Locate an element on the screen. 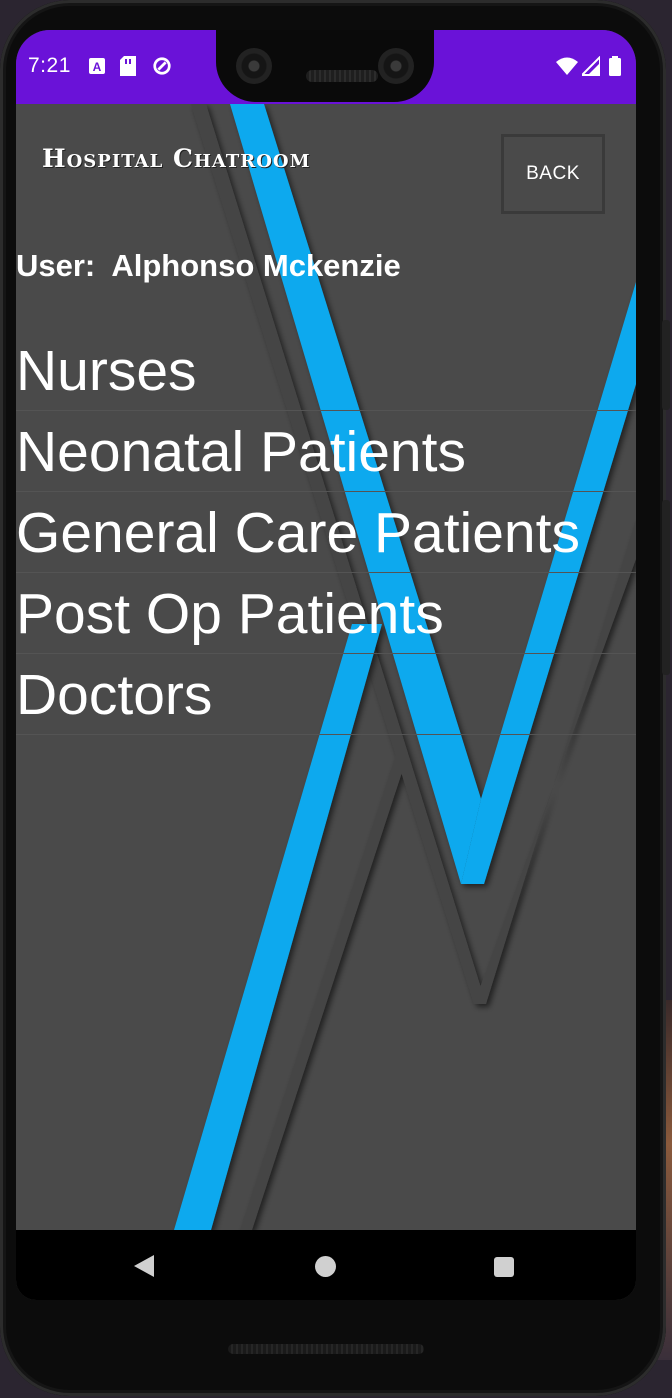 This screenshot has height=1398, width=672. current-user: User: Alphonso Mckenzie is located at coordinates (208, 266).